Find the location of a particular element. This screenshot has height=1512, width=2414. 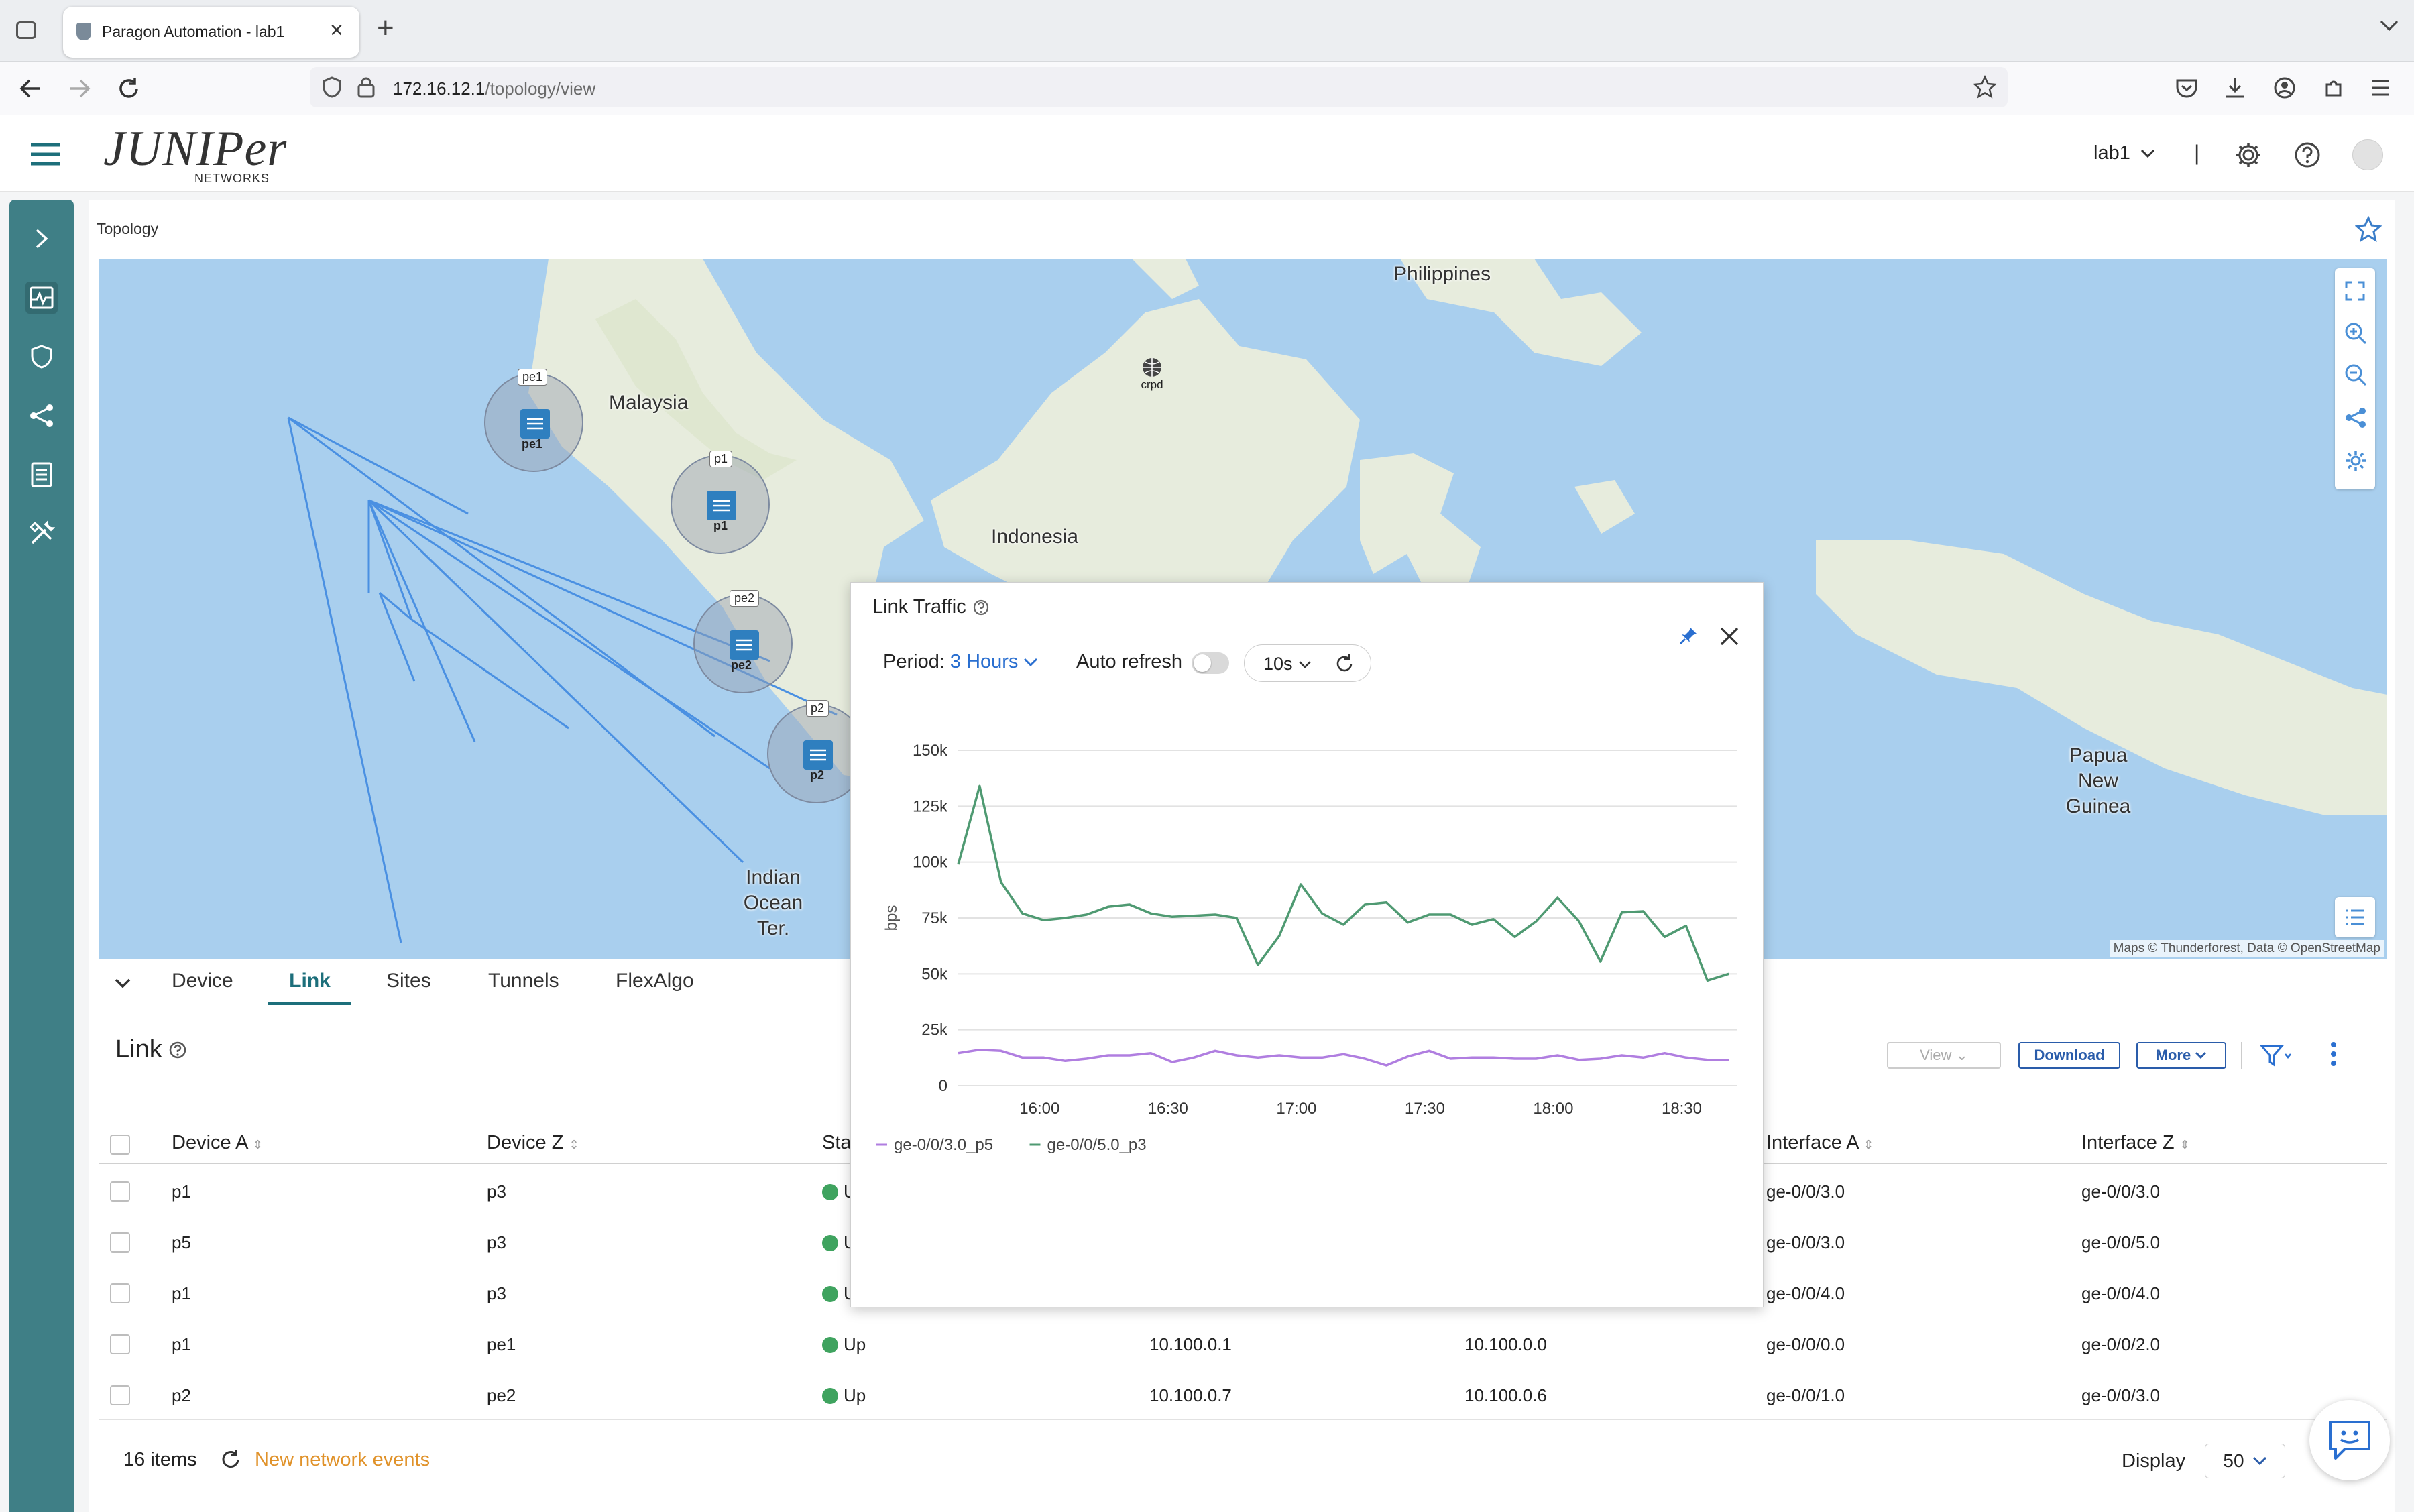

node-p1: p1 p1 is located at coordinates (721, 502).